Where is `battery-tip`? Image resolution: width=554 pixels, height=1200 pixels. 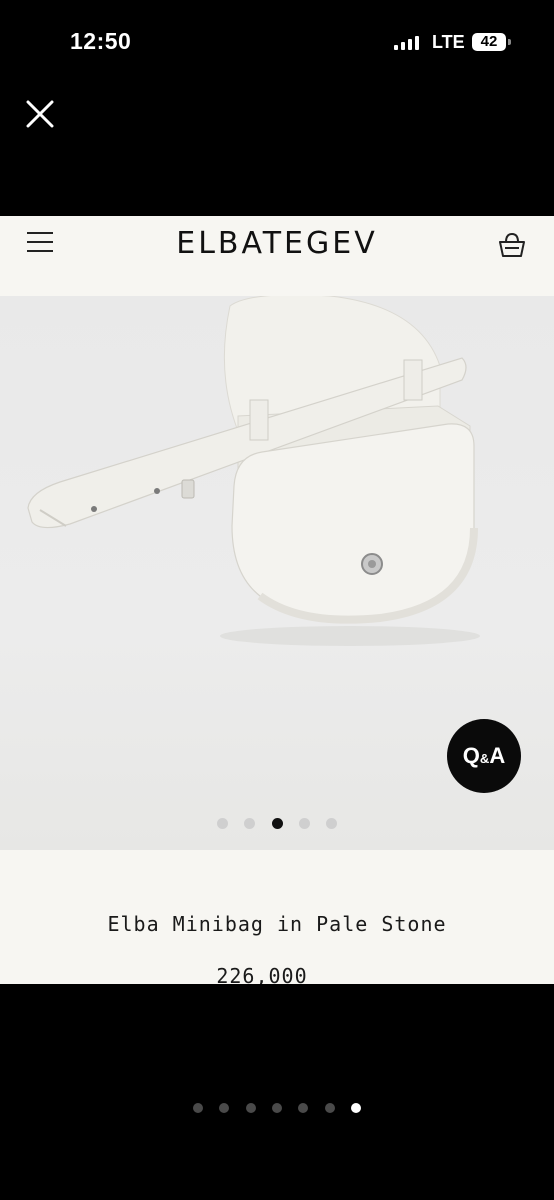 battery-tip is located at coordinates (509, 42).